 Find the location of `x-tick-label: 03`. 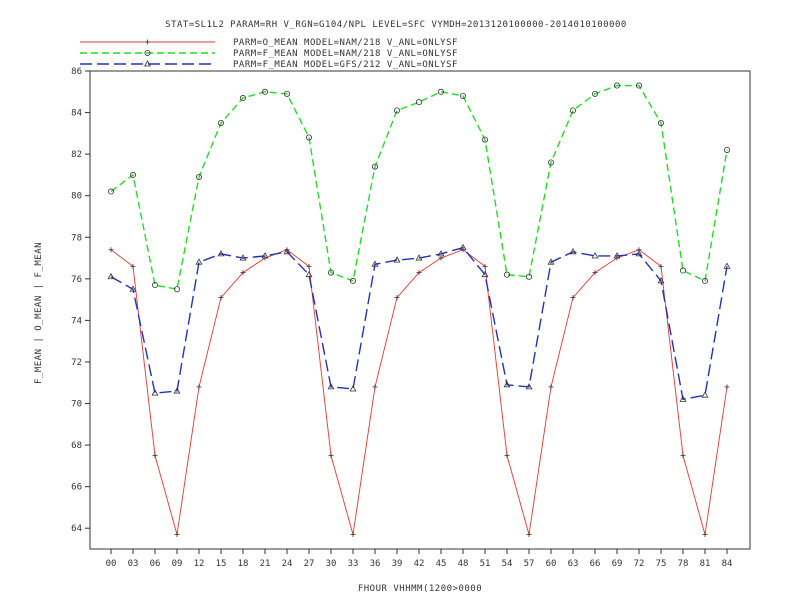

x-tick-label: 03 is located at coordinates (133, 564).